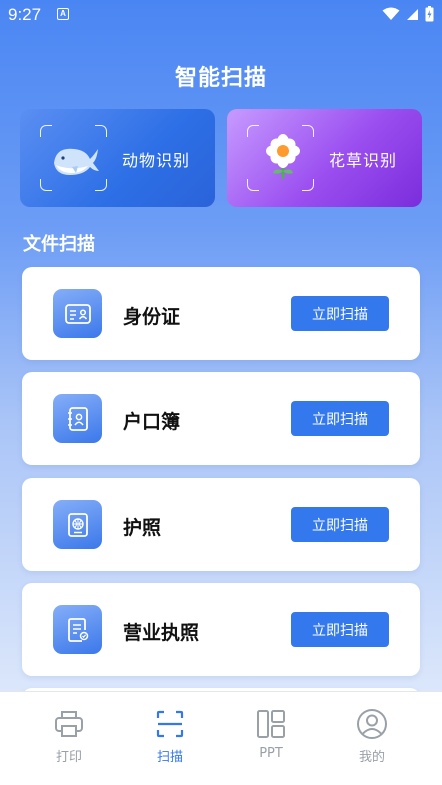 This screenshot has height=785, width=442. What do you see at coordinates (77, 313) in the screenshot?
I see `id-card-icon` at bounding box center [77, 313].